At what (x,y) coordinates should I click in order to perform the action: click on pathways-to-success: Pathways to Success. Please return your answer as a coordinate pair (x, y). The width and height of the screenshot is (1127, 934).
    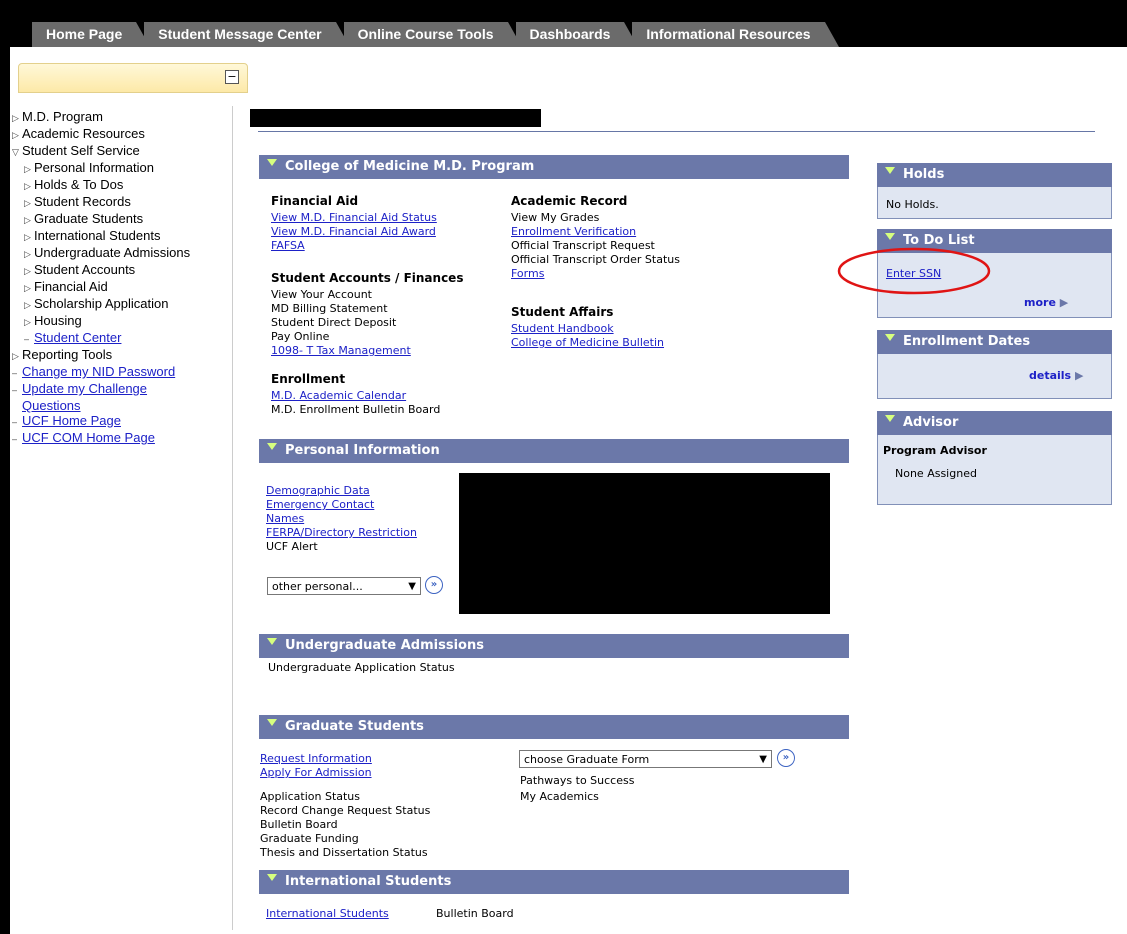
    Looking at the image, I should click on (577, 780).